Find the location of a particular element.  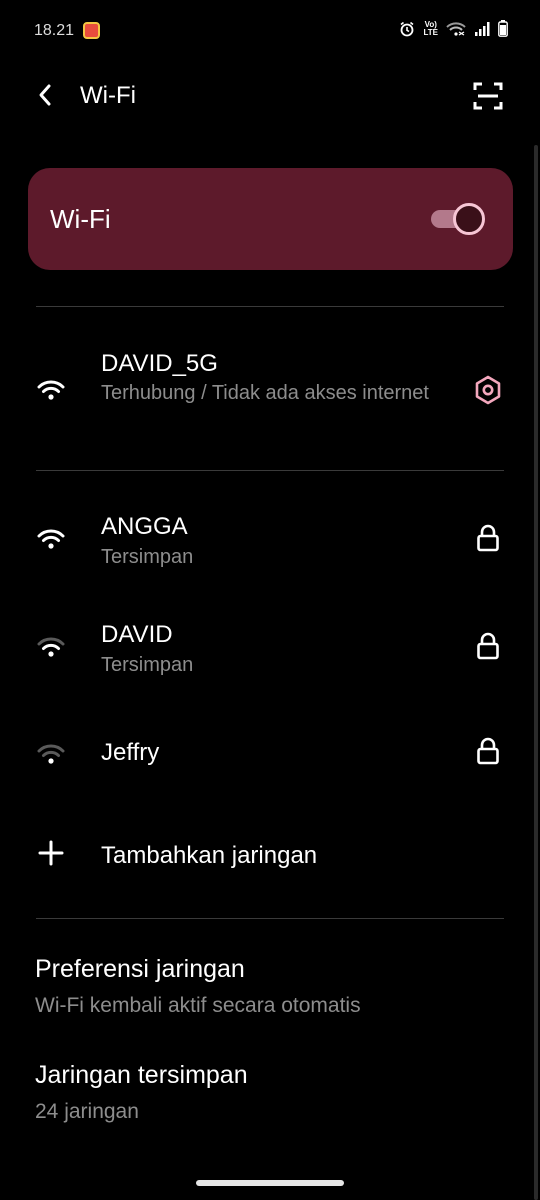

volte-icon: Vo) LTE is located at coordinates (430, 28).